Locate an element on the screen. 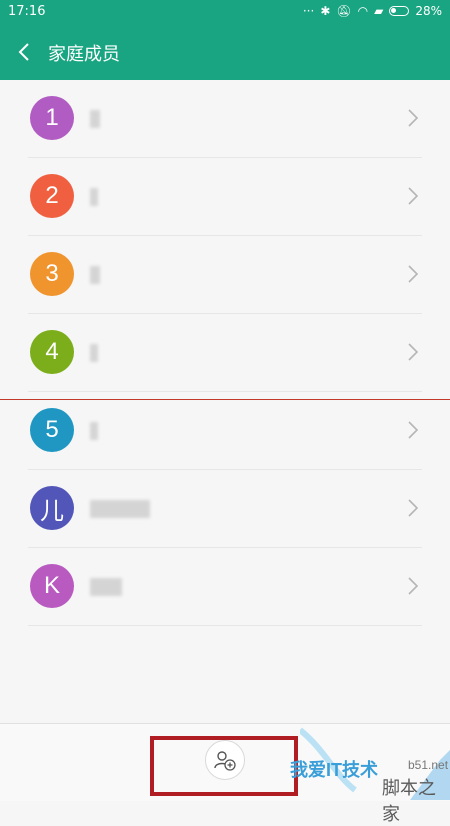  status-bar: 17:16 ··· ✱ 🔕︎ ◠ ▰ 28% is located at coordinates (225, 12).